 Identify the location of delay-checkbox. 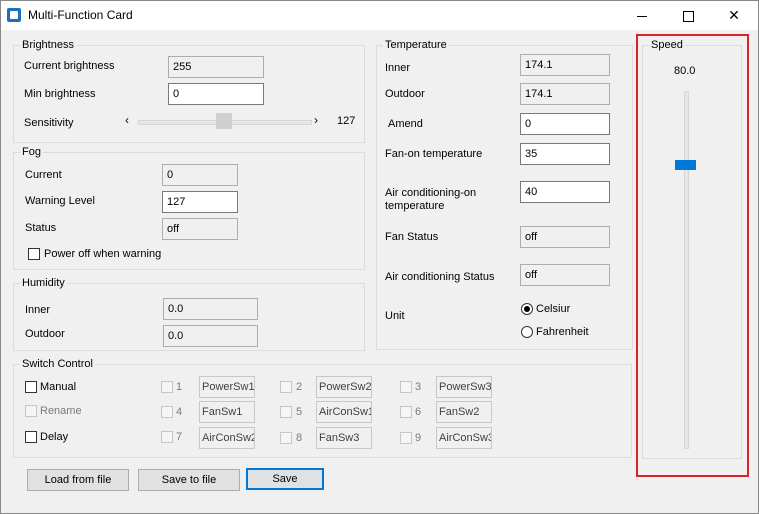
(31, 437).